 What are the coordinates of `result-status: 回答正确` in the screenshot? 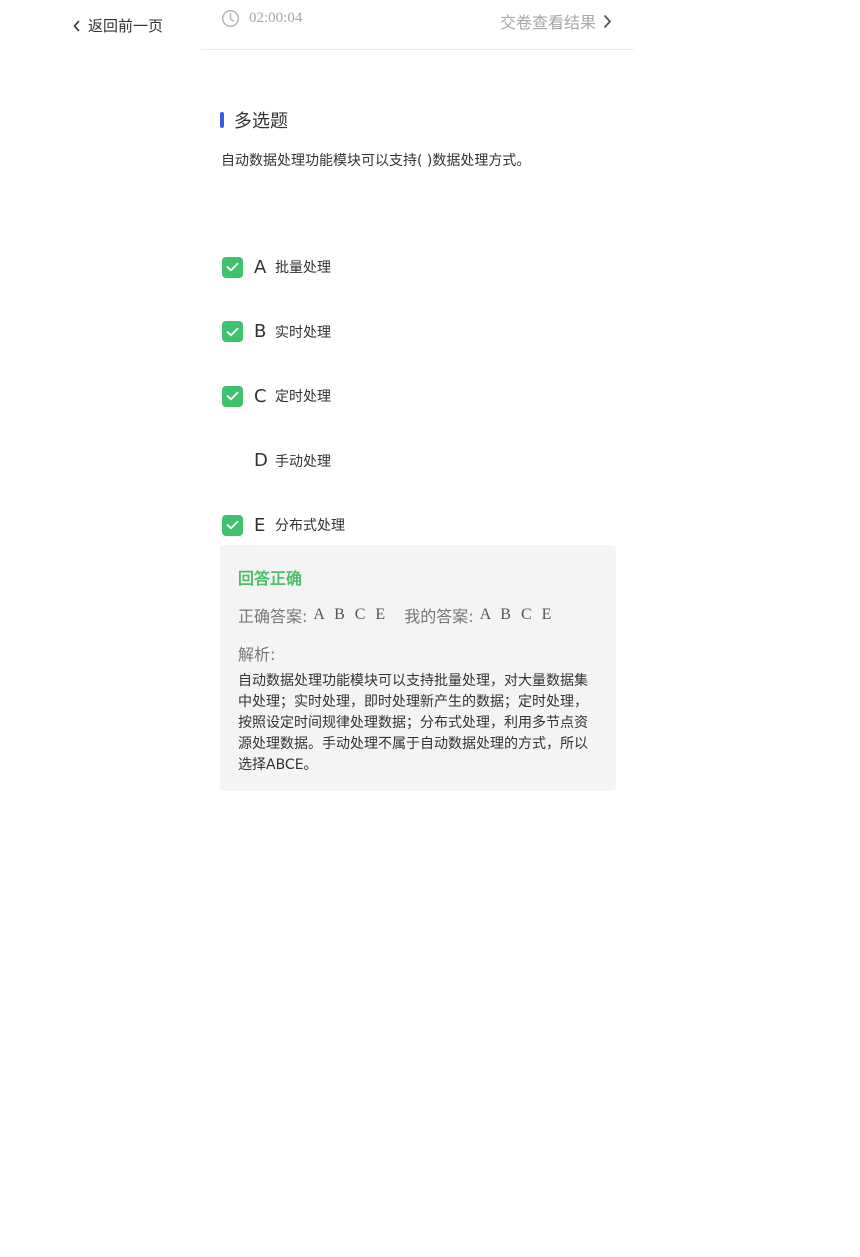 It's located at (270, 578).